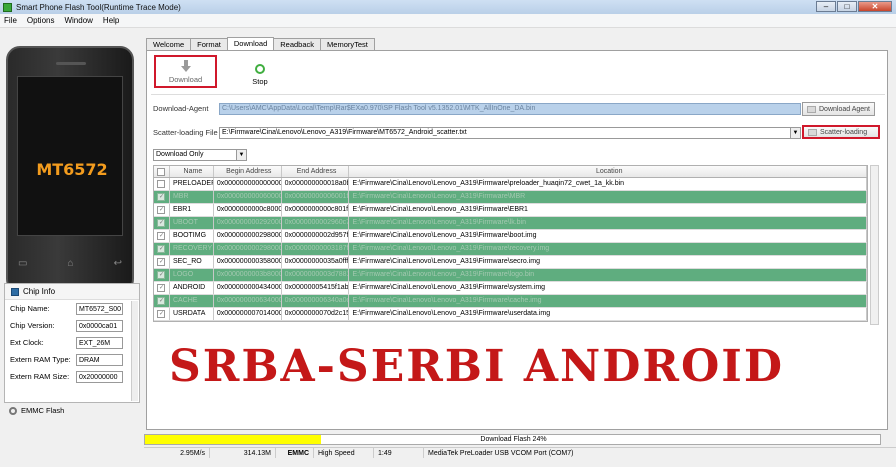 The image size is (896, 467). What do you see at coordinates (72, 410) in the screenshot?
I see `emmc-flash-section: EMMC Flash` at bounding box center [72, 410].